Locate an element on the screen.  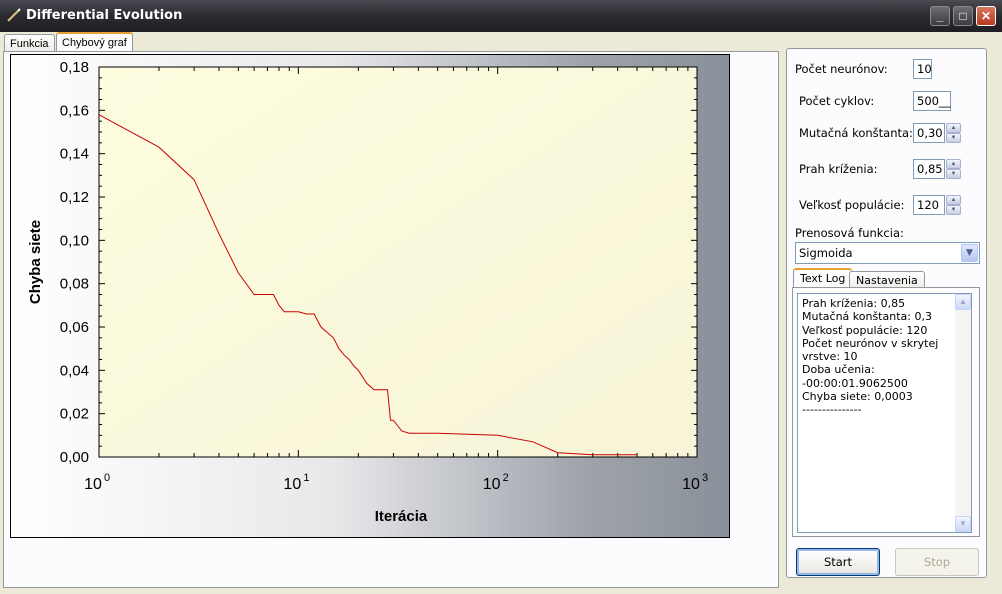
maximize-button: □ is located at coordinates (963, 16).